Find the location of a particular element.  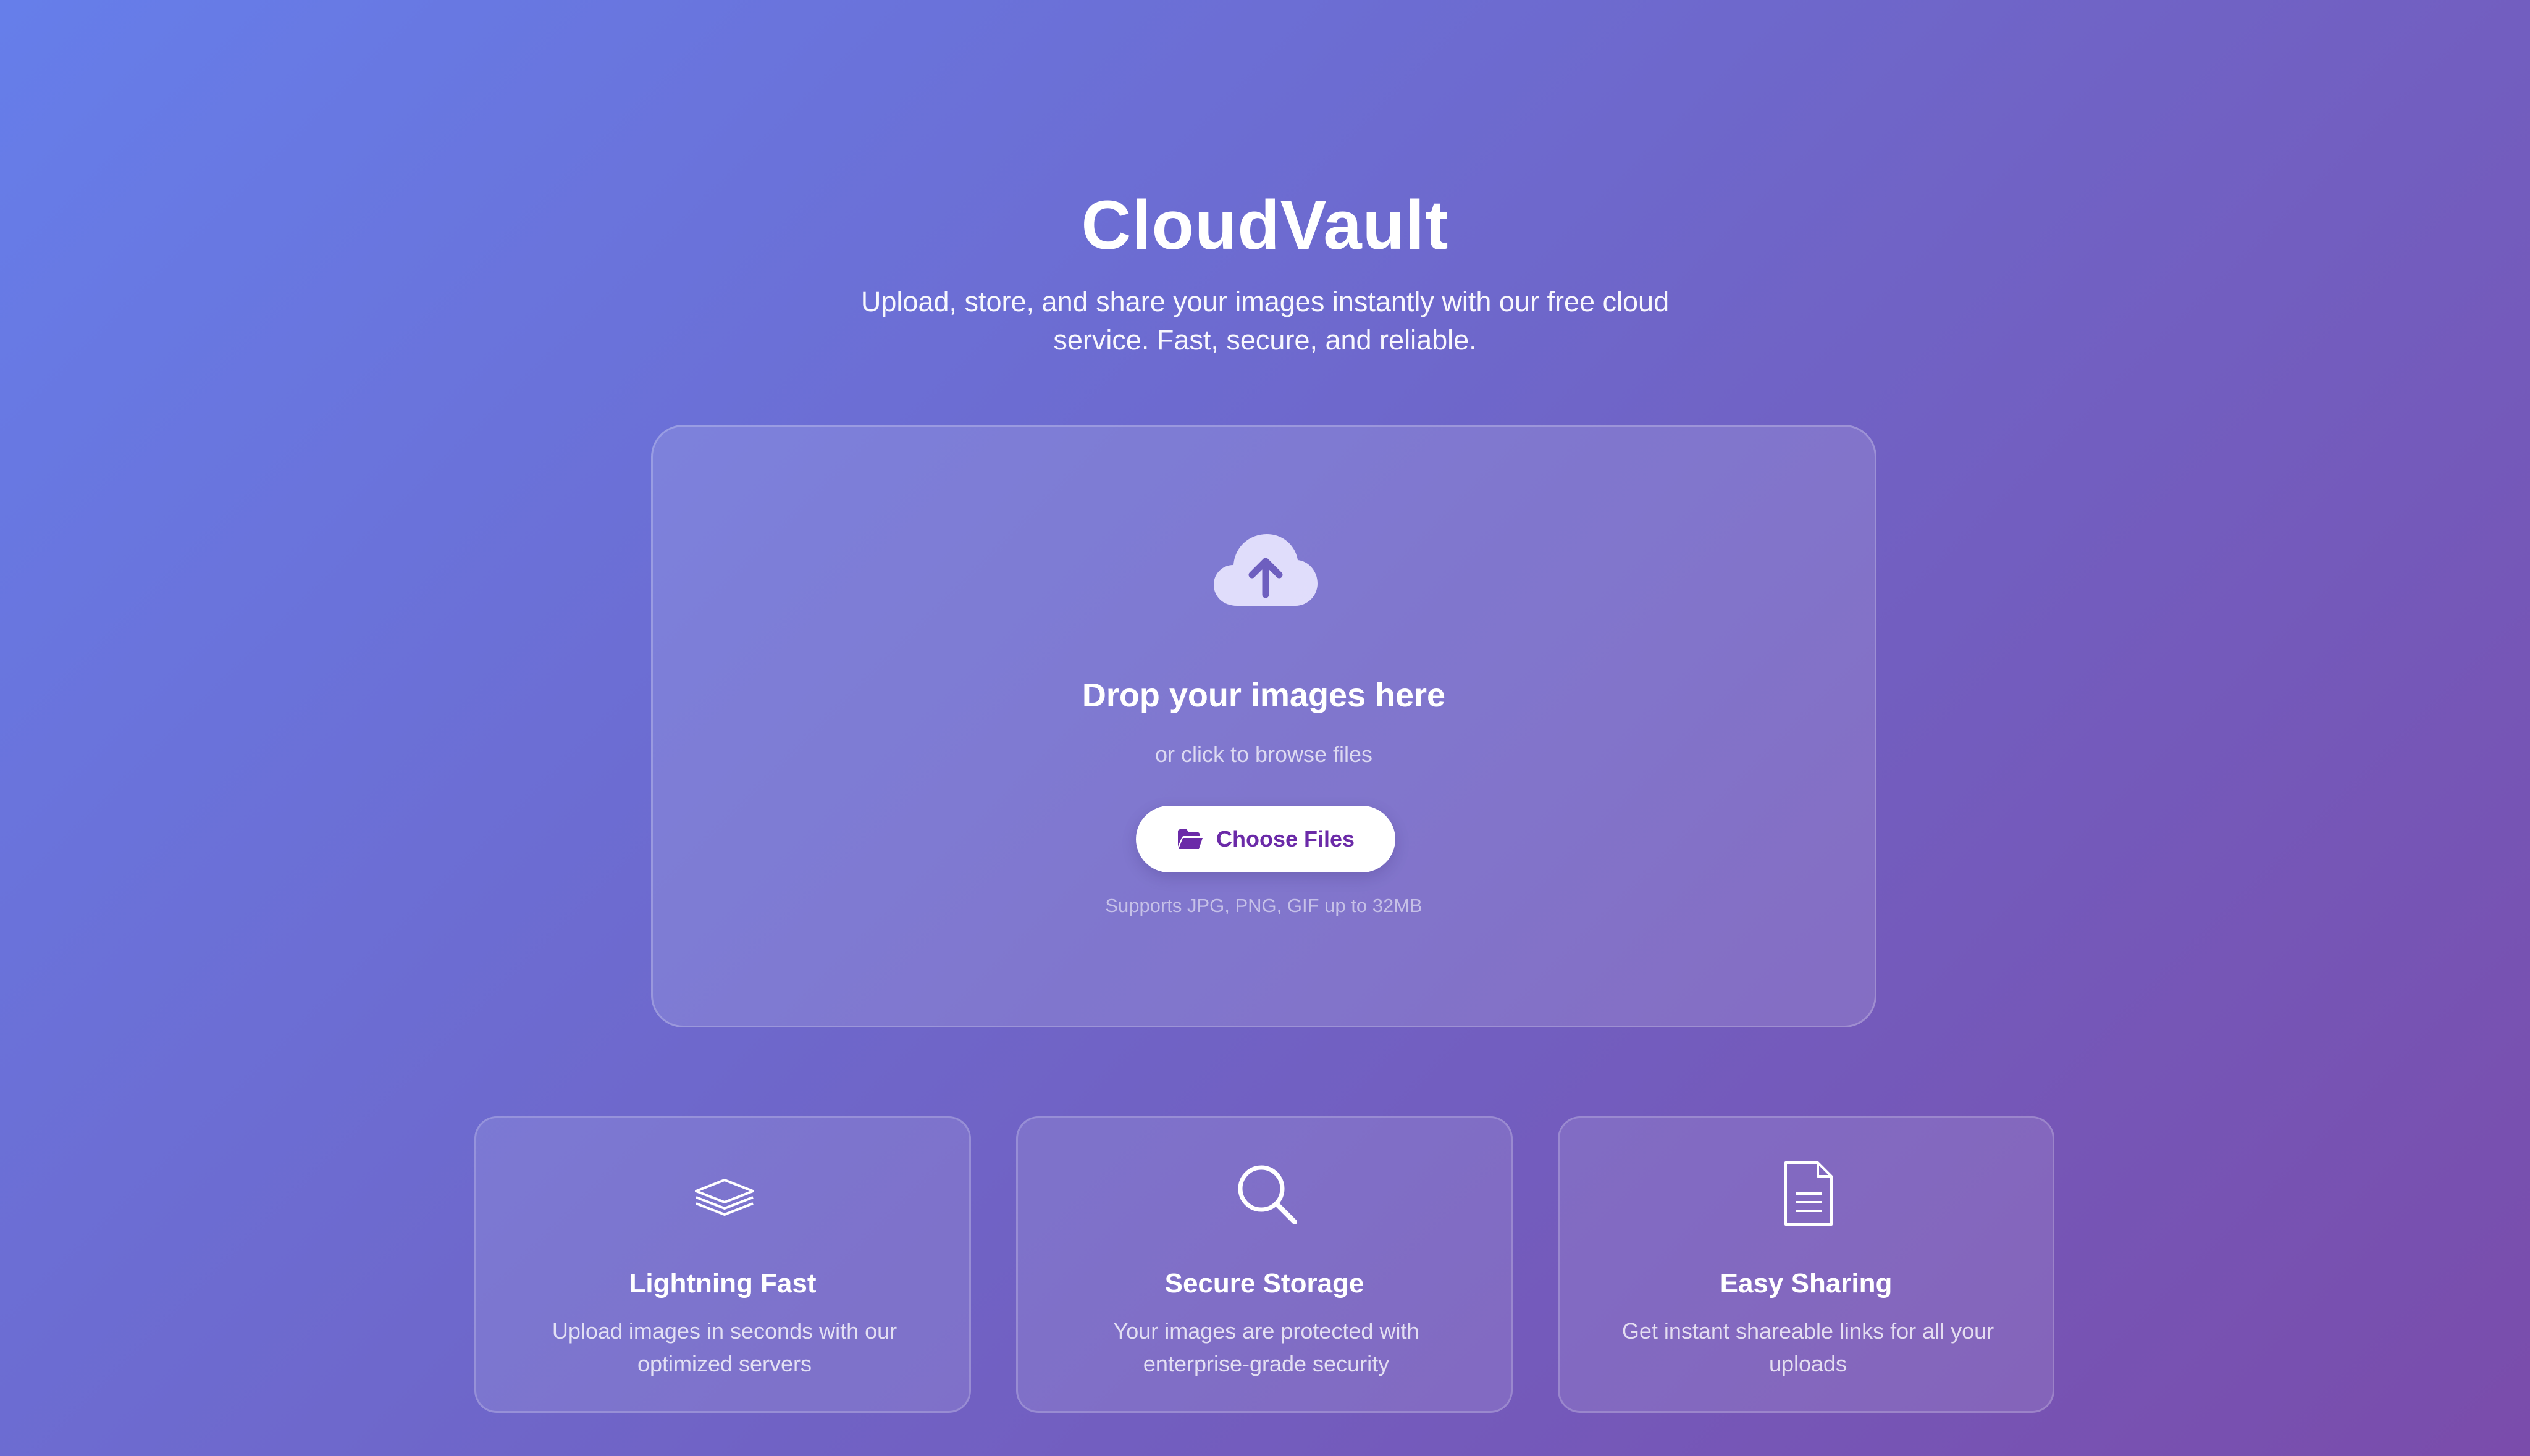

folder-open-icon is located at coordinates (1190, 839).